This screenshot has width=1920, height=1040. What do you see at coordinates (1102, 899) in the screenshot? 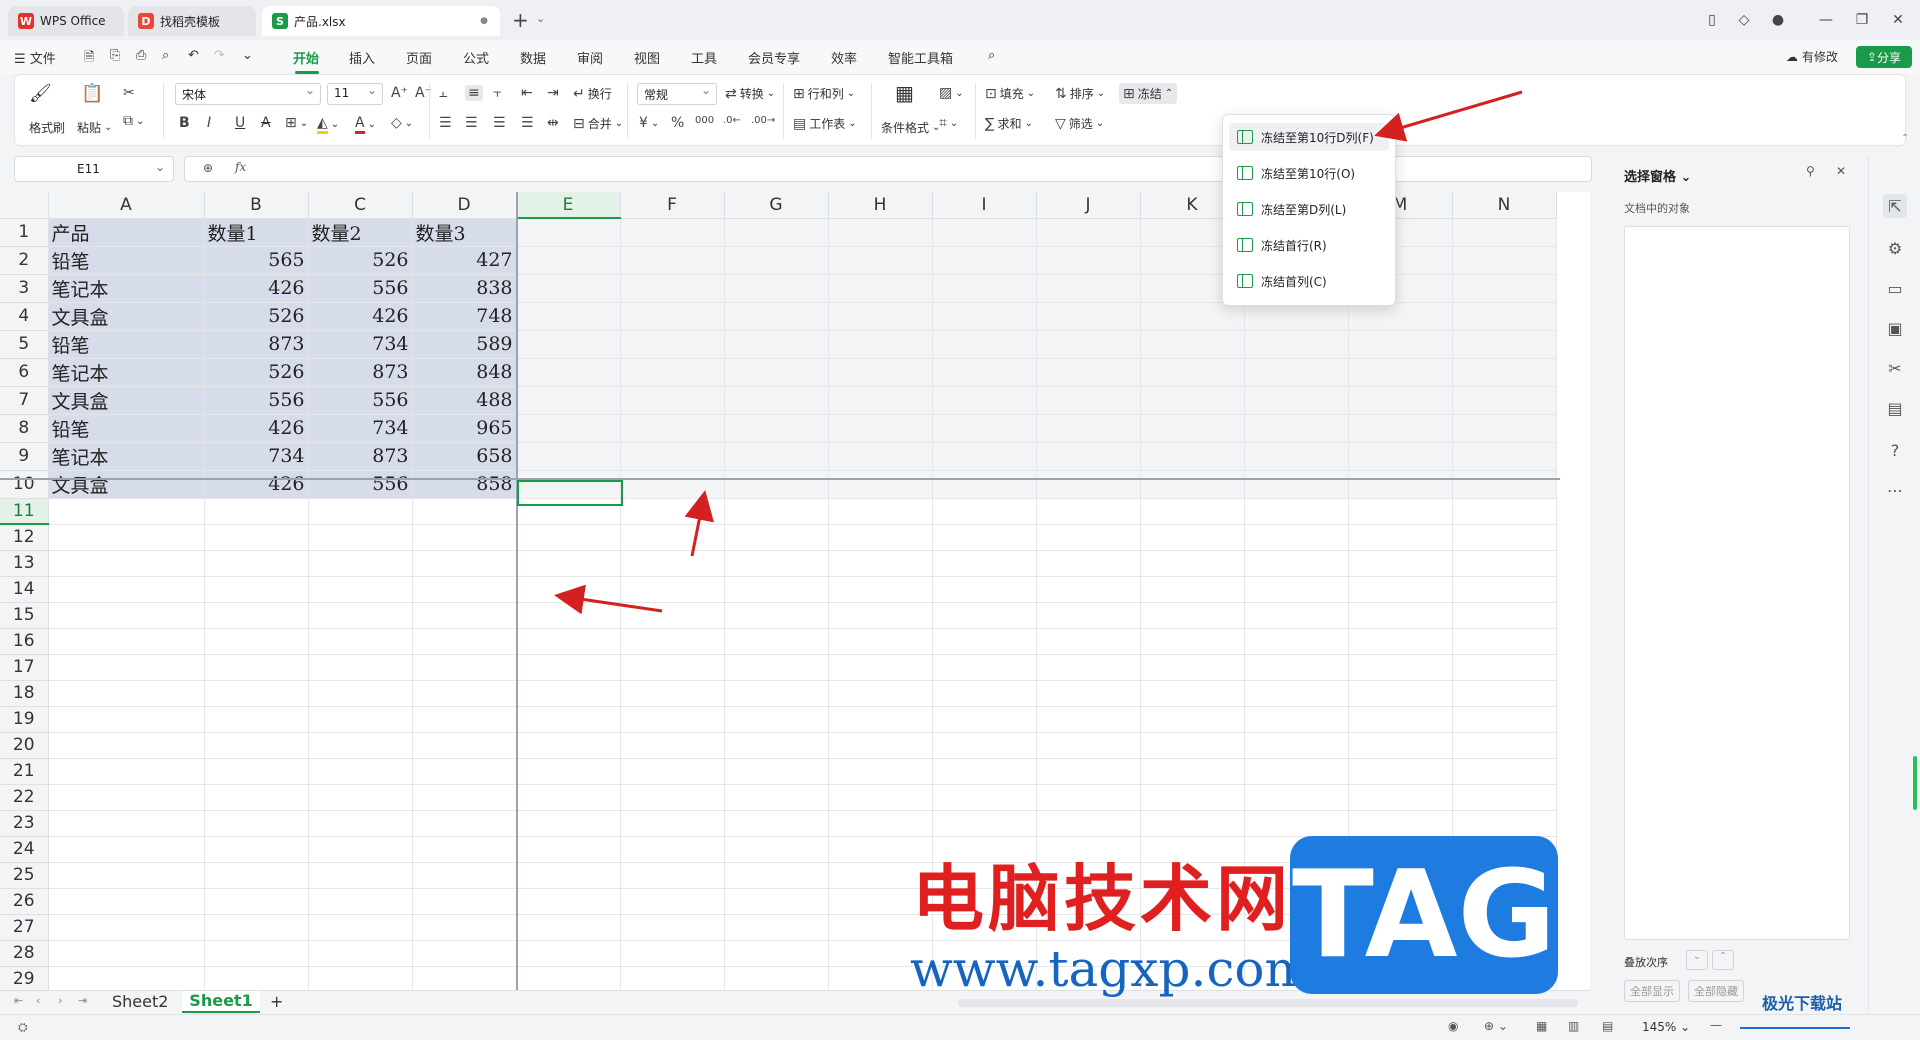
I see `watermark-text: 电脑技术网` at bounding box center [1102, 899].